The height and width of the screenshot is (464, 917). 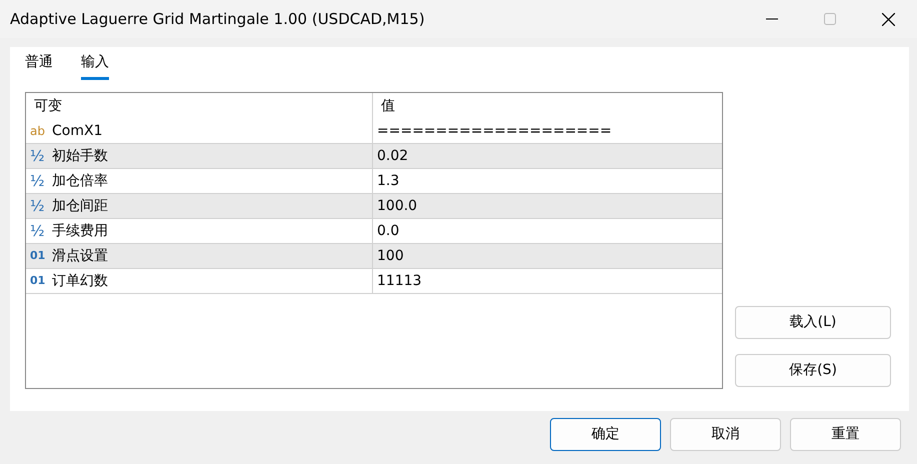 What do you see at coordinates (80, 156) in the screenshot?
I see `parameter-name: 初始手数` at bounding box center [80, 156].